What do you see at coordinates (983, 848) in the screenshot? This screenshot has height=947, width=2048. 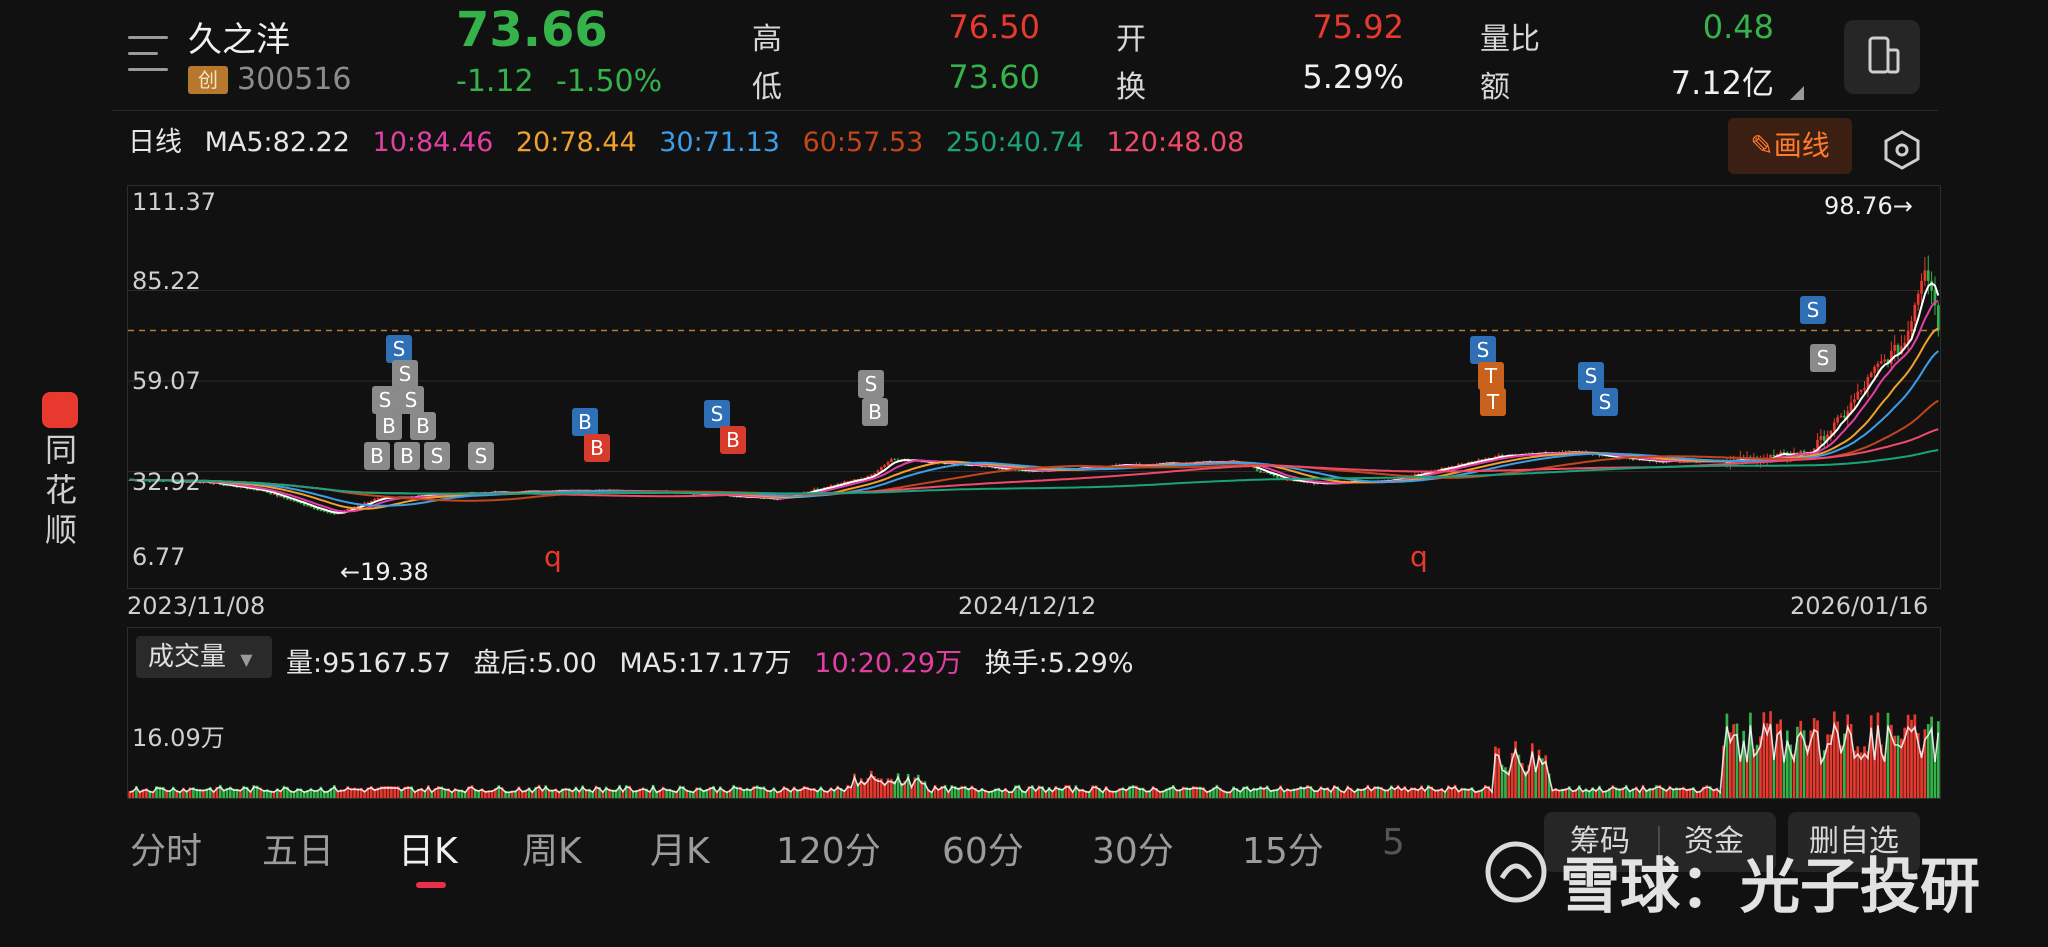 I see `tab-60min: 60分` at bounding box center [983, 848].